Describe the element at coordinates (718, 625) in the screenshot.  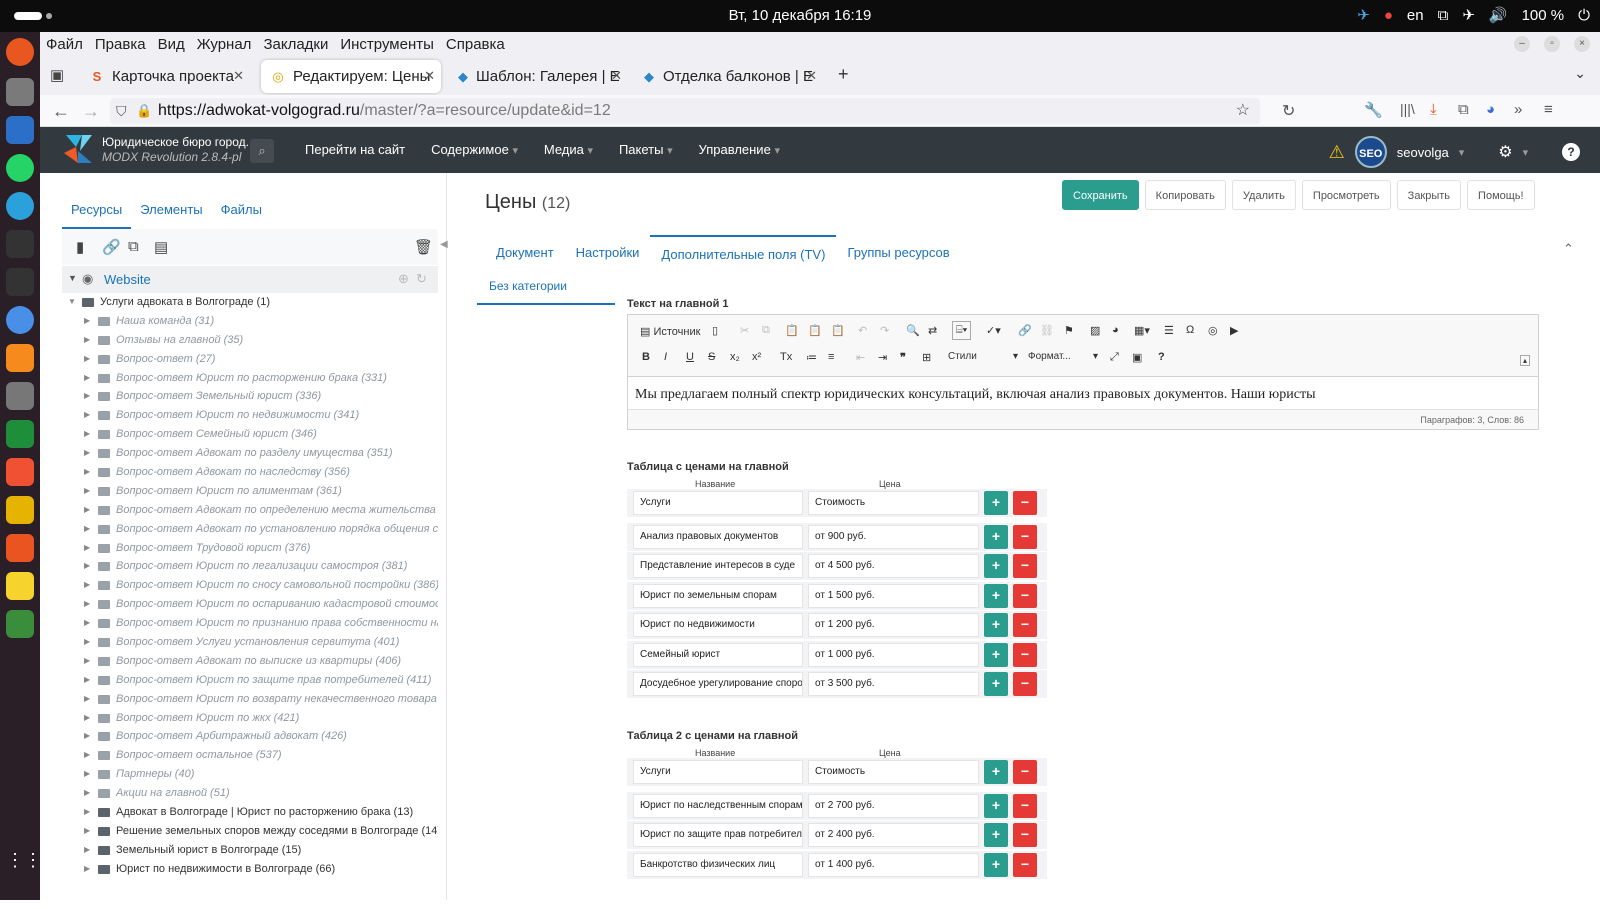
I see `service-name-input: Юрист по недвижимости` at that location.